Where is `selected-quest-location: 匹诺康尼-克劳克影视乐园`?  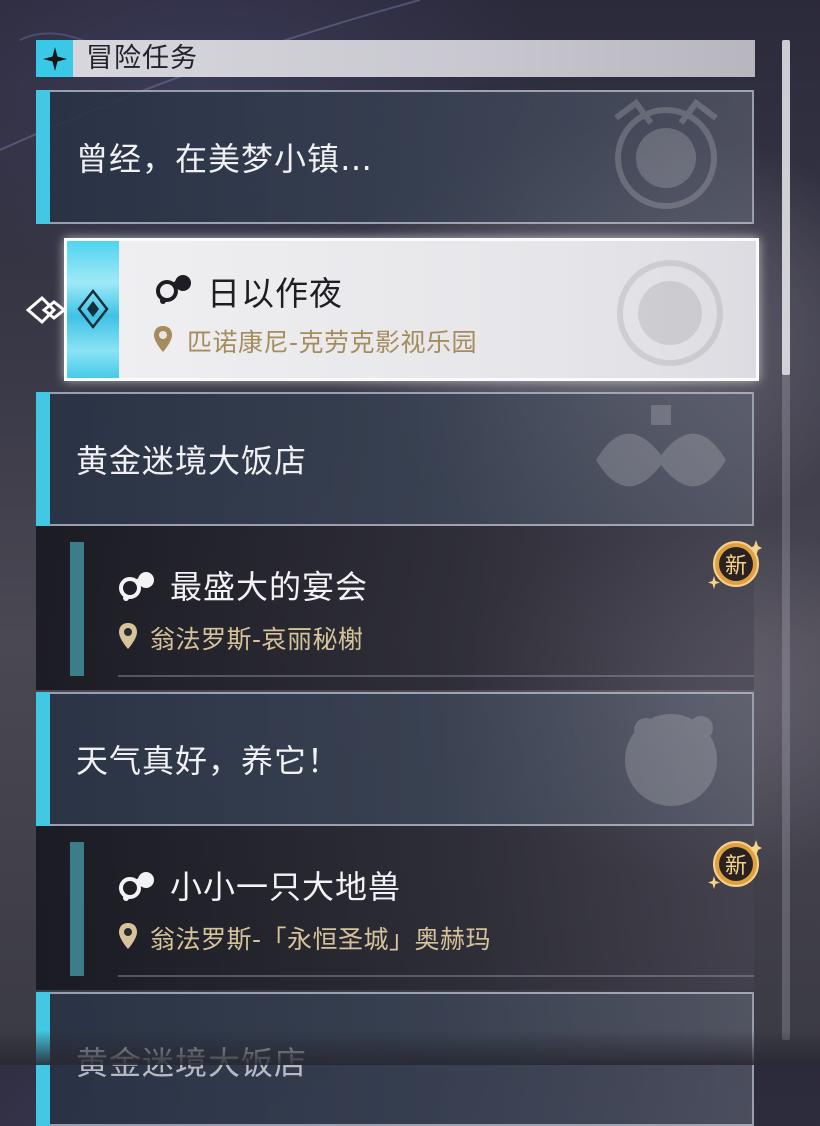 selected-quest-location: 匹诺康尼-克劳克影视乐园 is located at coordinates (332, 342).